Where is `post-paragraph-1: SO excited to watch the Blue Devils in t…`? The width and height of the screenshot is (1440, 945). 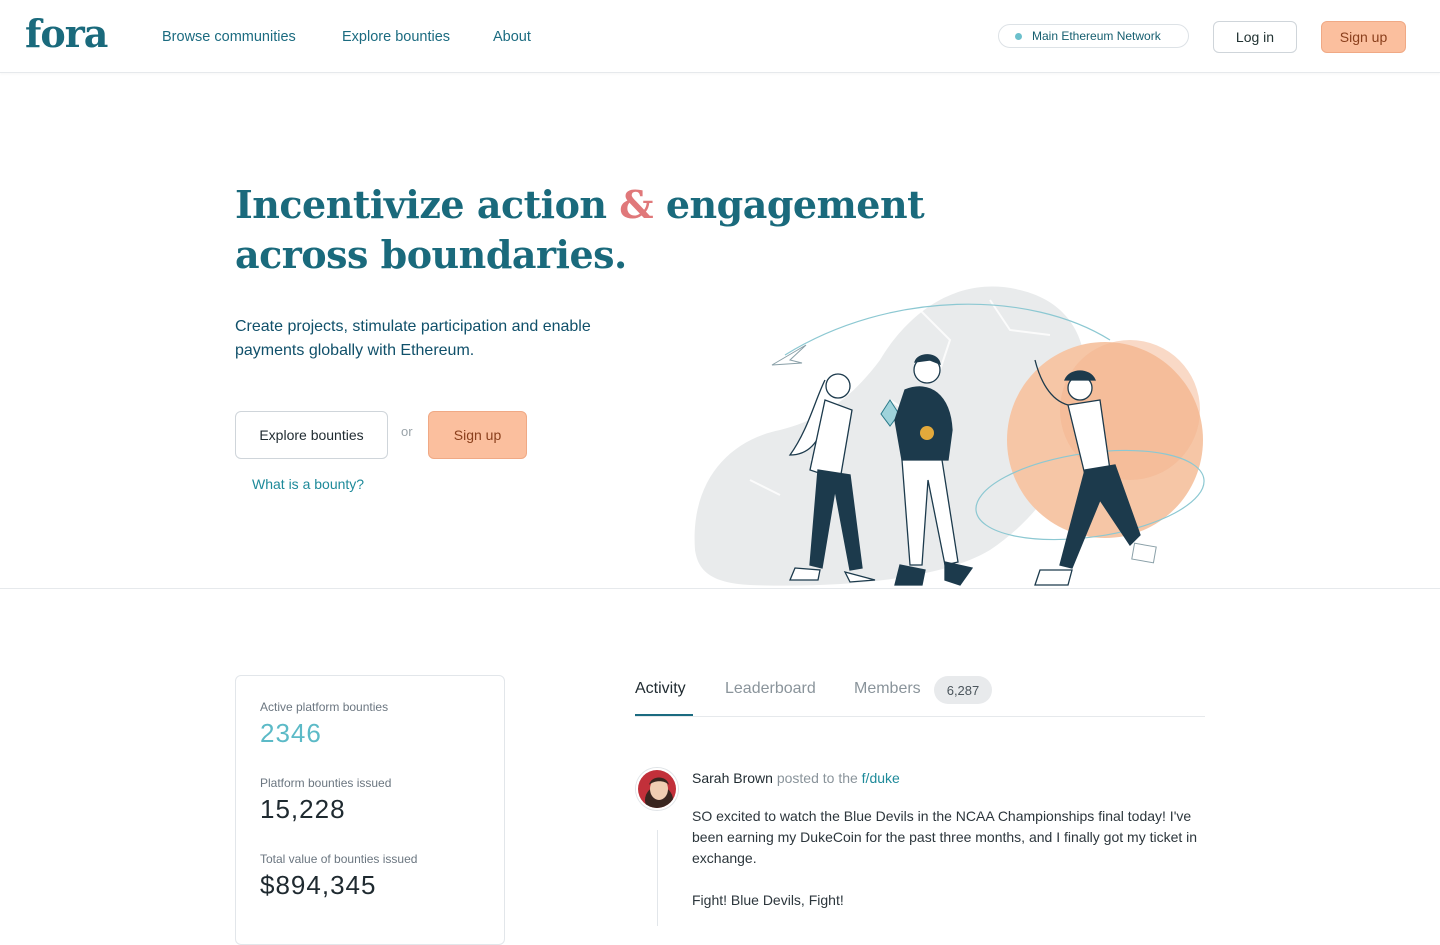 post-paragraph-1: SO excited to watch the Blue Devils in t… is located at coordinates (945, 837).